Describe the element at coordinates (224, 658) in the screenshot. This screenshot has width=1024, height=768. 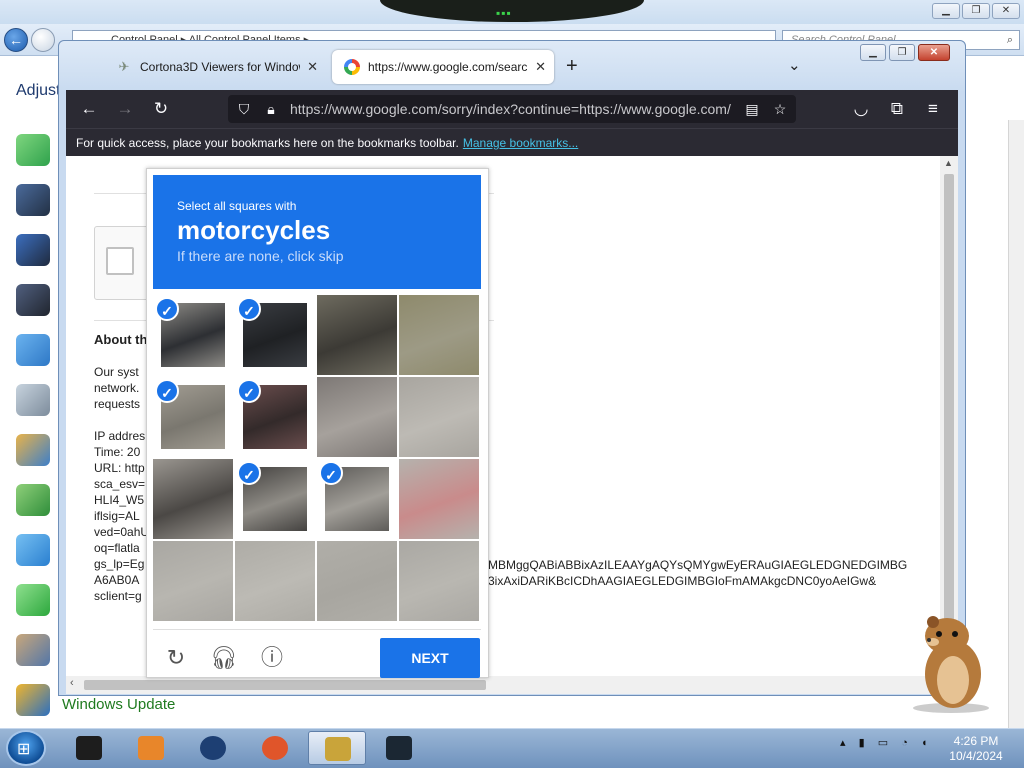
I see `headphones-icon: 🎧︎` at that location.